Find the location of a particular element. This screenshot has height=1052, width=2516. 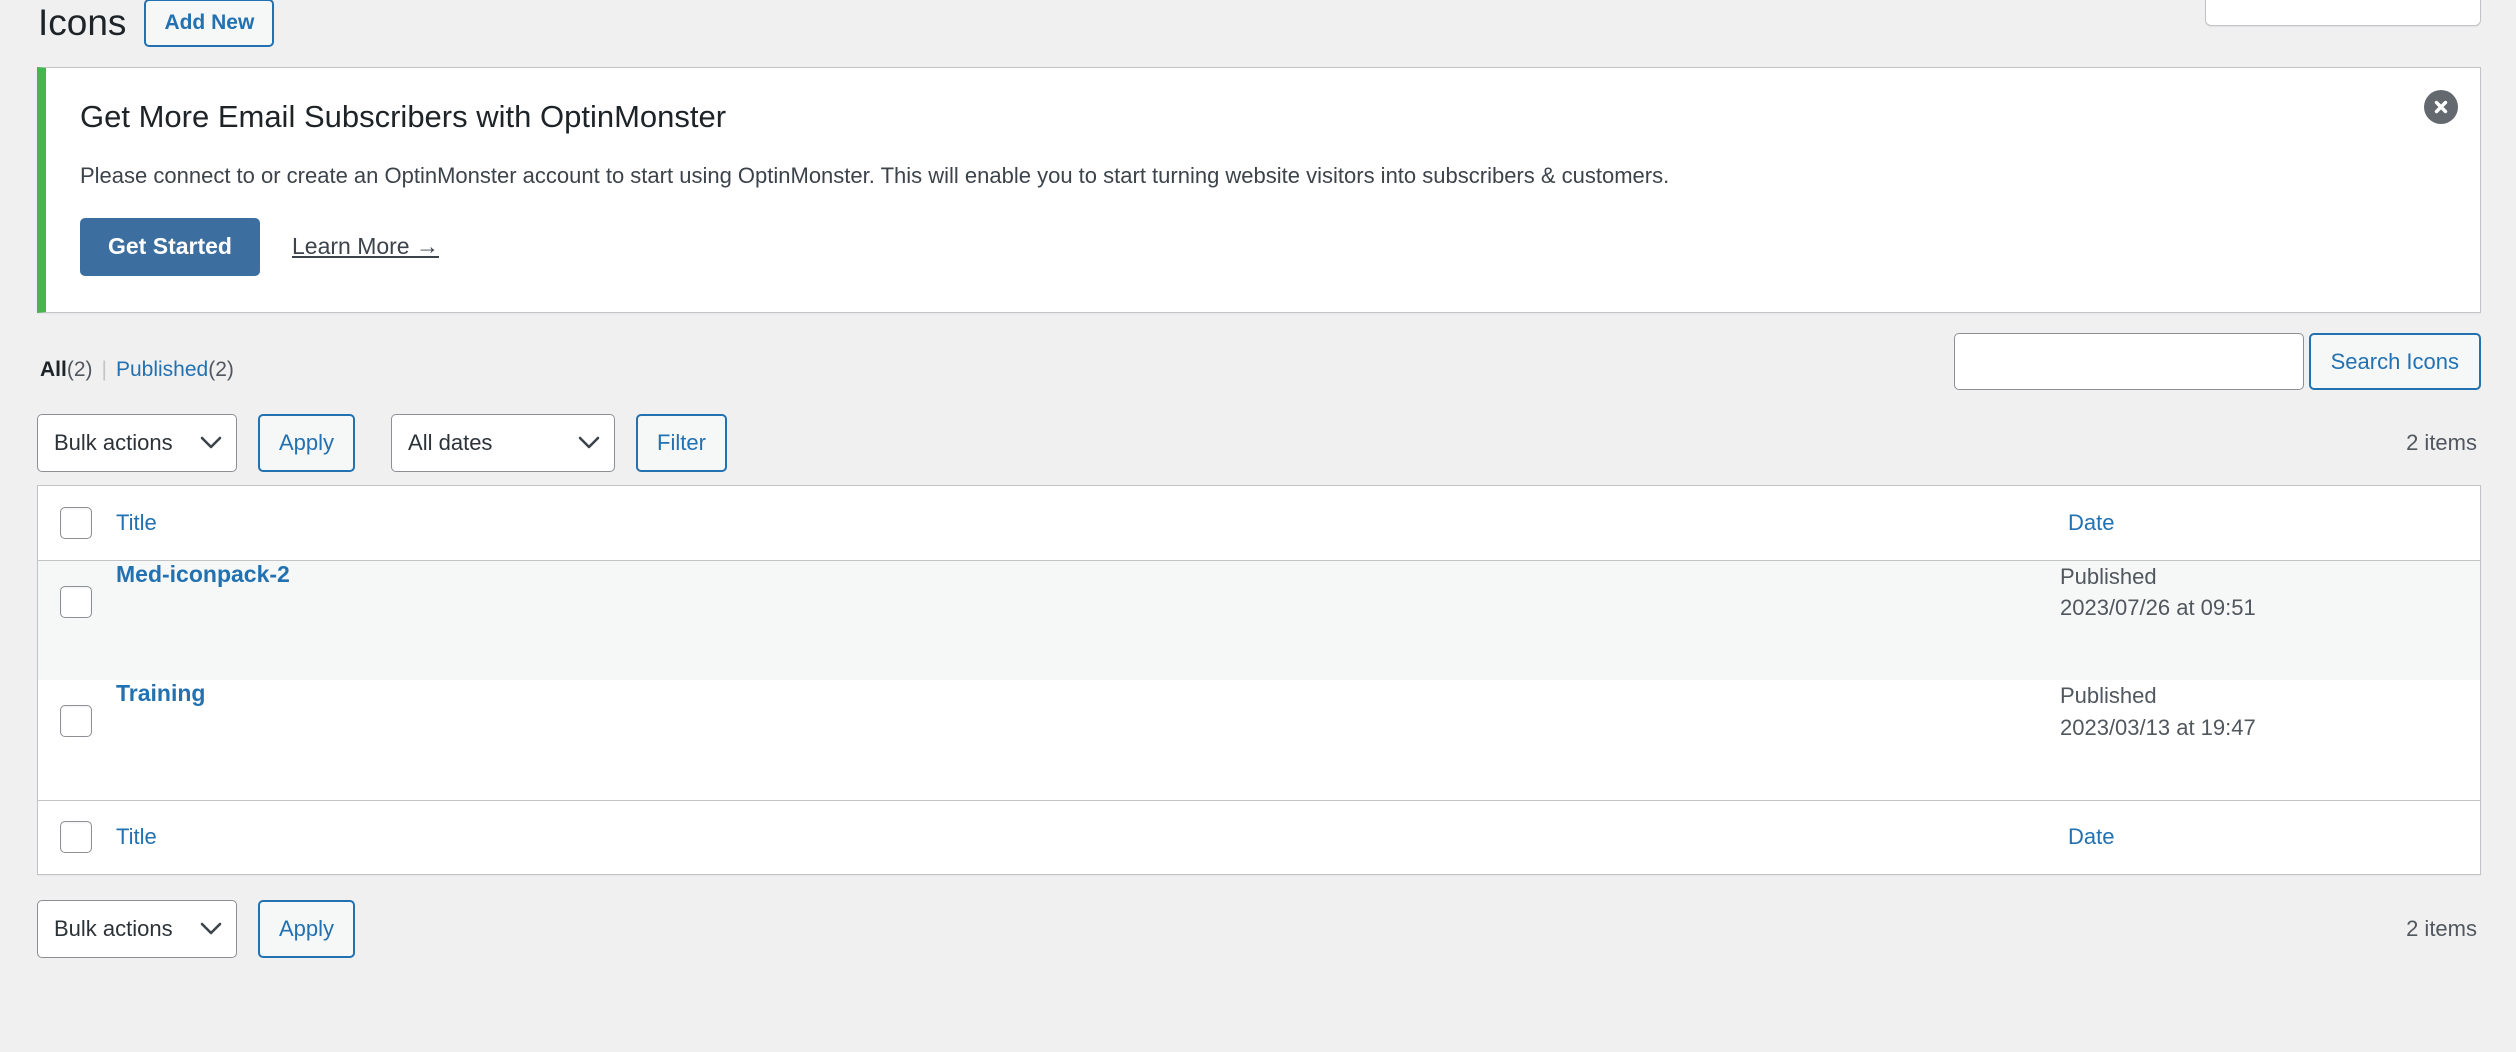

date-column-header: Date is located at coordinates (2270, 523).